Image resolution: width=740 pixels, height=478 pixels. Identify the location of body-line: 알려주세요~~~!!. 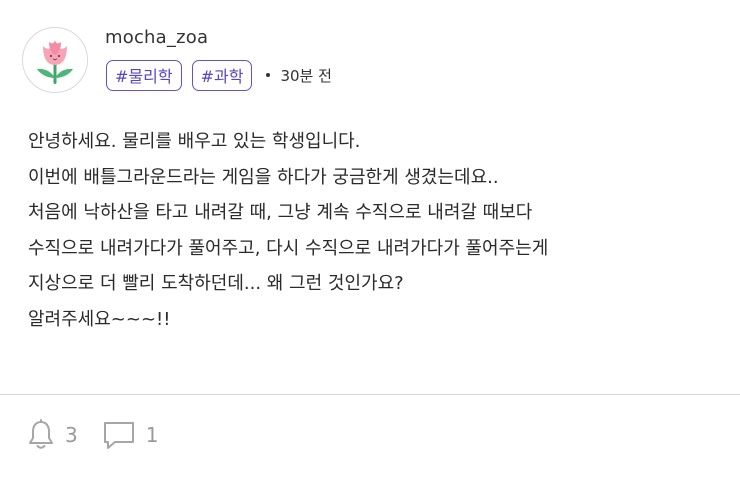
(99, 319).